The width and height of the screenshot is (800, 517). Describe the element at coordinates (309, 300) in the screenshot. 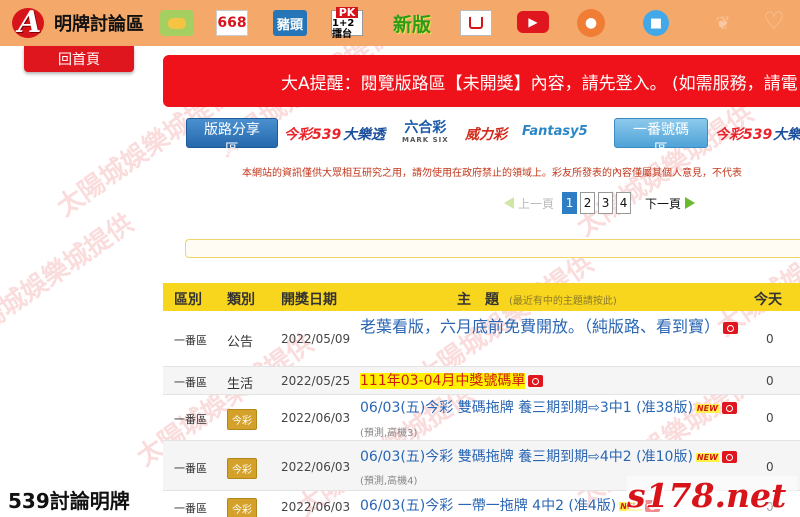

I see `column-header-date: 開獎日期` at that location.